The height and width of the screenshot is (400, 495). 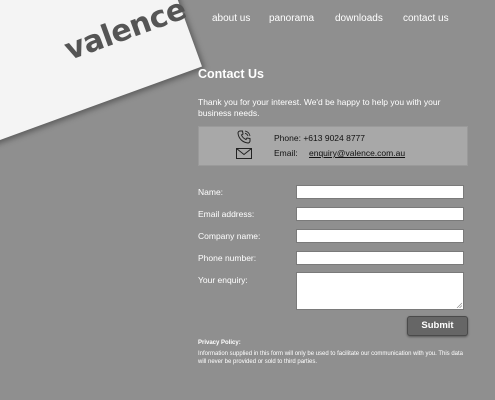 What do you see at coordinates (359, 18) in the screenshot?
I see `nav-item-downloads: downloads` at bounding box center [359, 18].